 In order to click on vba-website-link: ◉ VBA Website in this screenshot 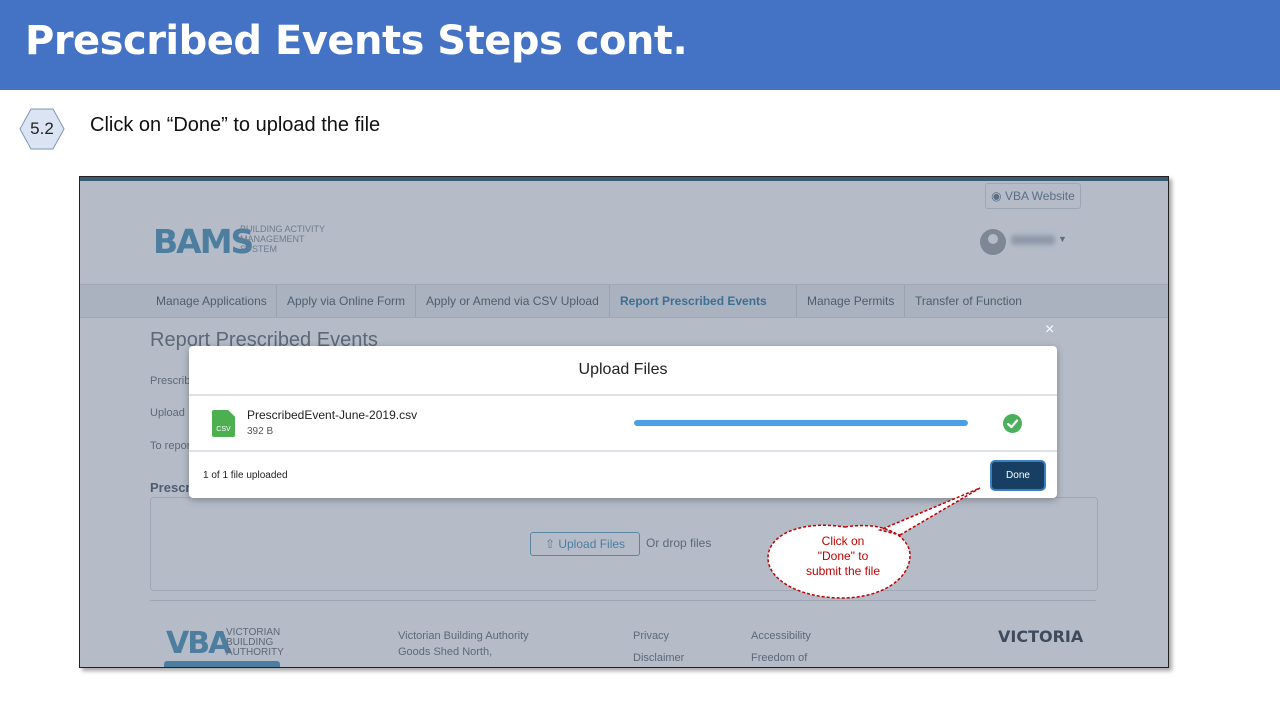, I will do `click(1033, 196)`.